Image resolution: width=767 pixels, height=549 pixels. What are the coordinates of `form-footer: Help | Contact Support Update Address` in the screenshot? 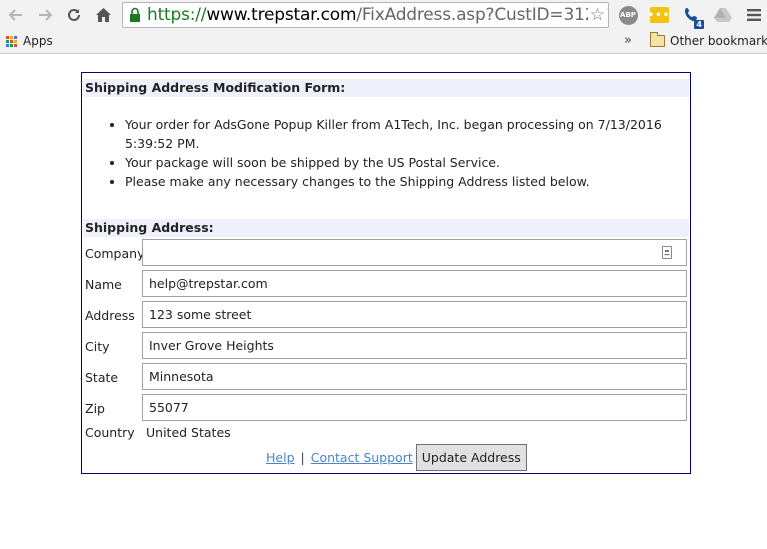 It's located at (396, 457).